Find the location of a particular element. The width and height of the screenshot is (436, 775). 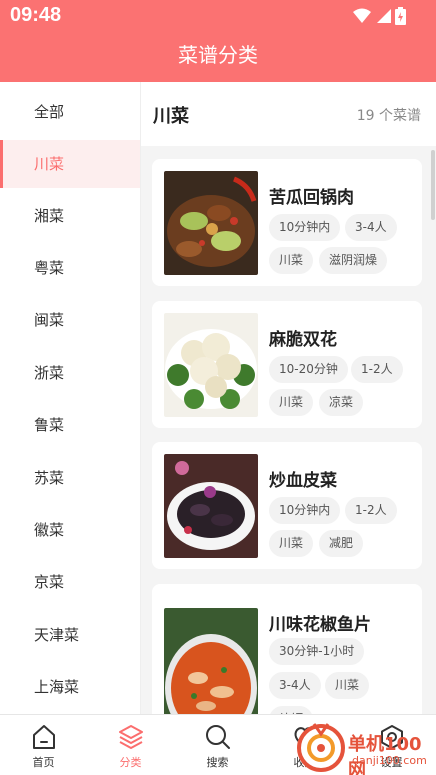

sidebar-item-all: 全部 is located at coordinates (70, 112).